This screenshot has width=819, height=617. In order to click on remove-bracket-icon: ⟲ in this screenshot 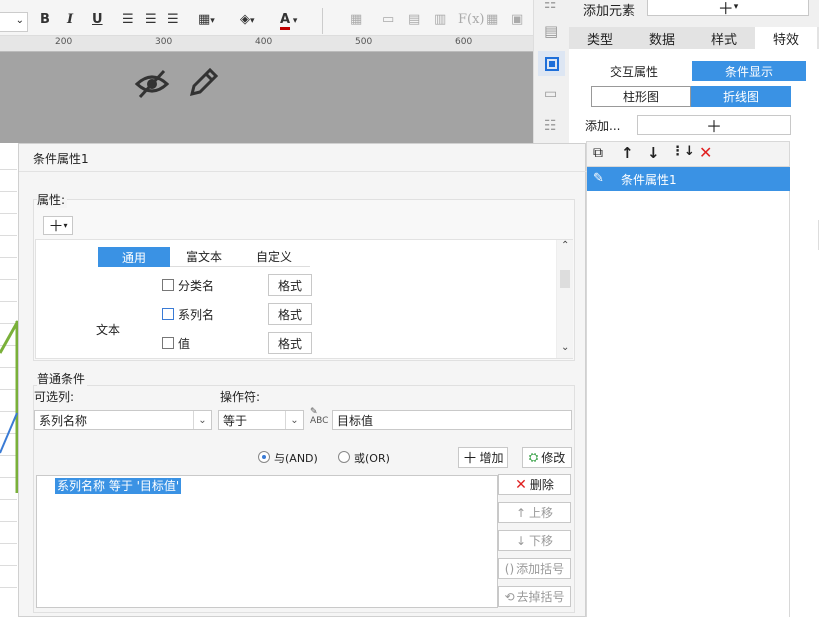, I will do `click(509, 596)`.